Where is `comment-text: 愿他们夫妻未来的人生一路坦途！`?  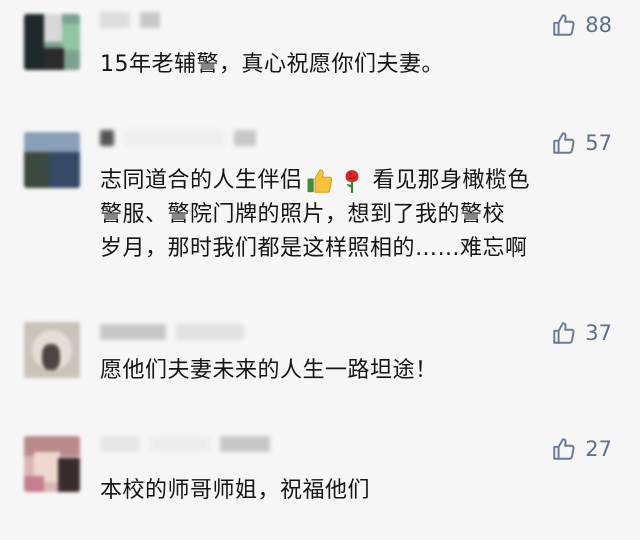
comment-text: 愿他们夫妻未来的人生一路坦途！ is located at coordinates (269, 370).